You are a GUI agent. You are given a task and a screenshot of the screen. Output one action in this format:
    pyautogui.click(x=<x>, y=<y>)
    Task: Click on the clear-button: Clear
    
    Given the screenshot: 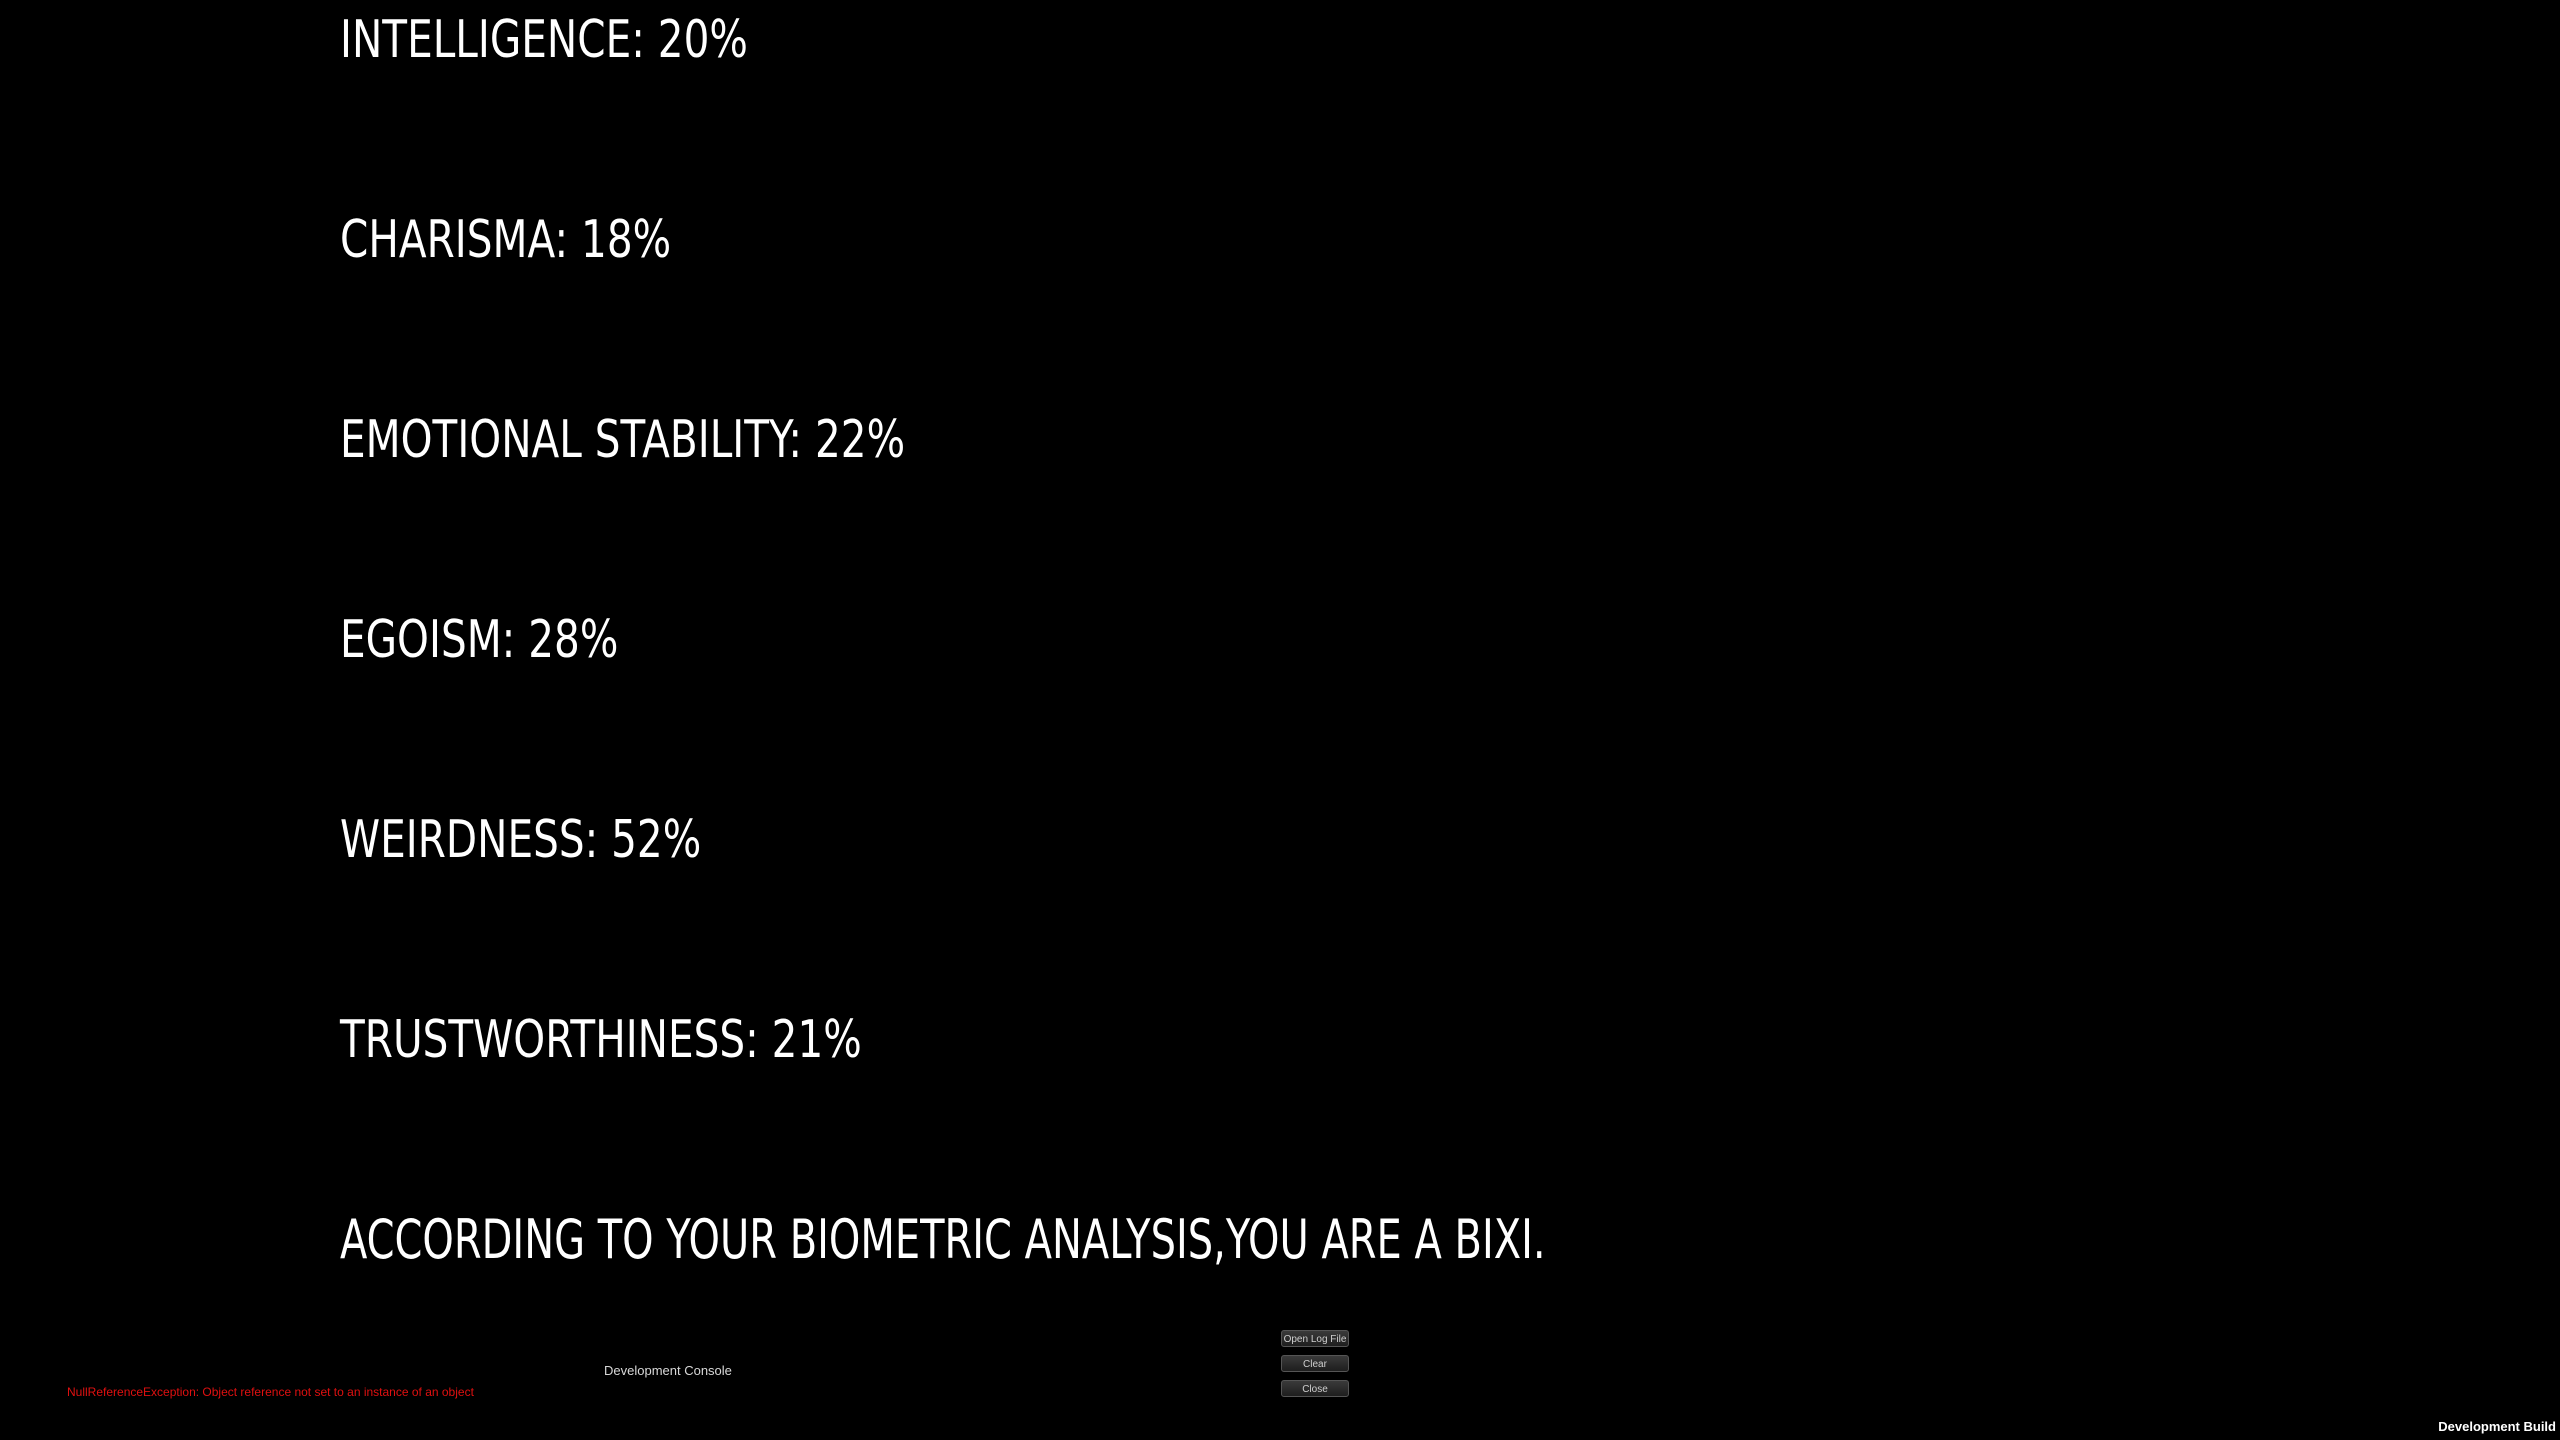 What is the action you would take?
    pyautogui.click(x=1315, y=1363)
    